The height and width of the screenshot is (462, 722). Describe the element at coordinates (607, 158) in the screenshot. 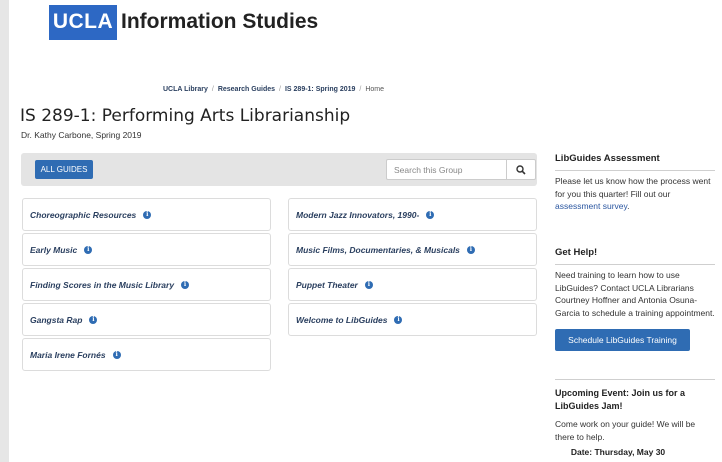

I see `assessment-heading: LibGuides Assessment` at that location.